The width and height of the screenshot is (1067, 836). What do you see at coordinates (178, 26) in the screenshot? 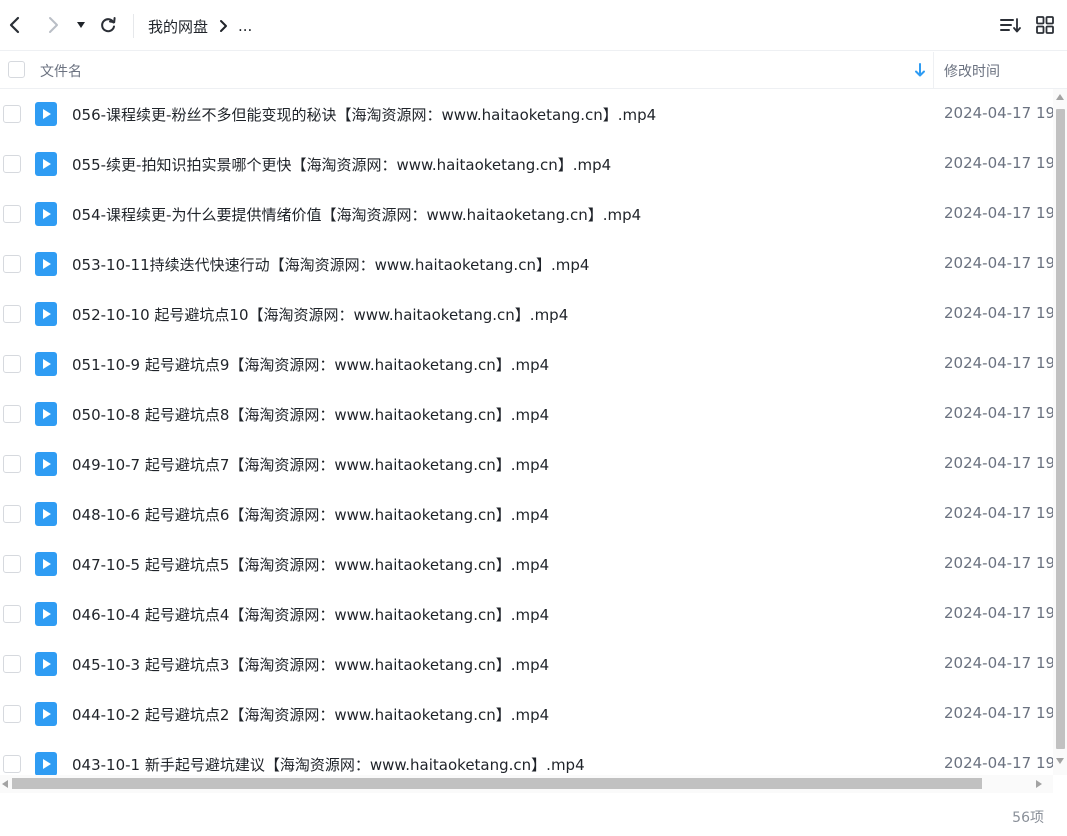
I see `breadcrumb-root: 我的网盘` at bounding box center [178, 26].